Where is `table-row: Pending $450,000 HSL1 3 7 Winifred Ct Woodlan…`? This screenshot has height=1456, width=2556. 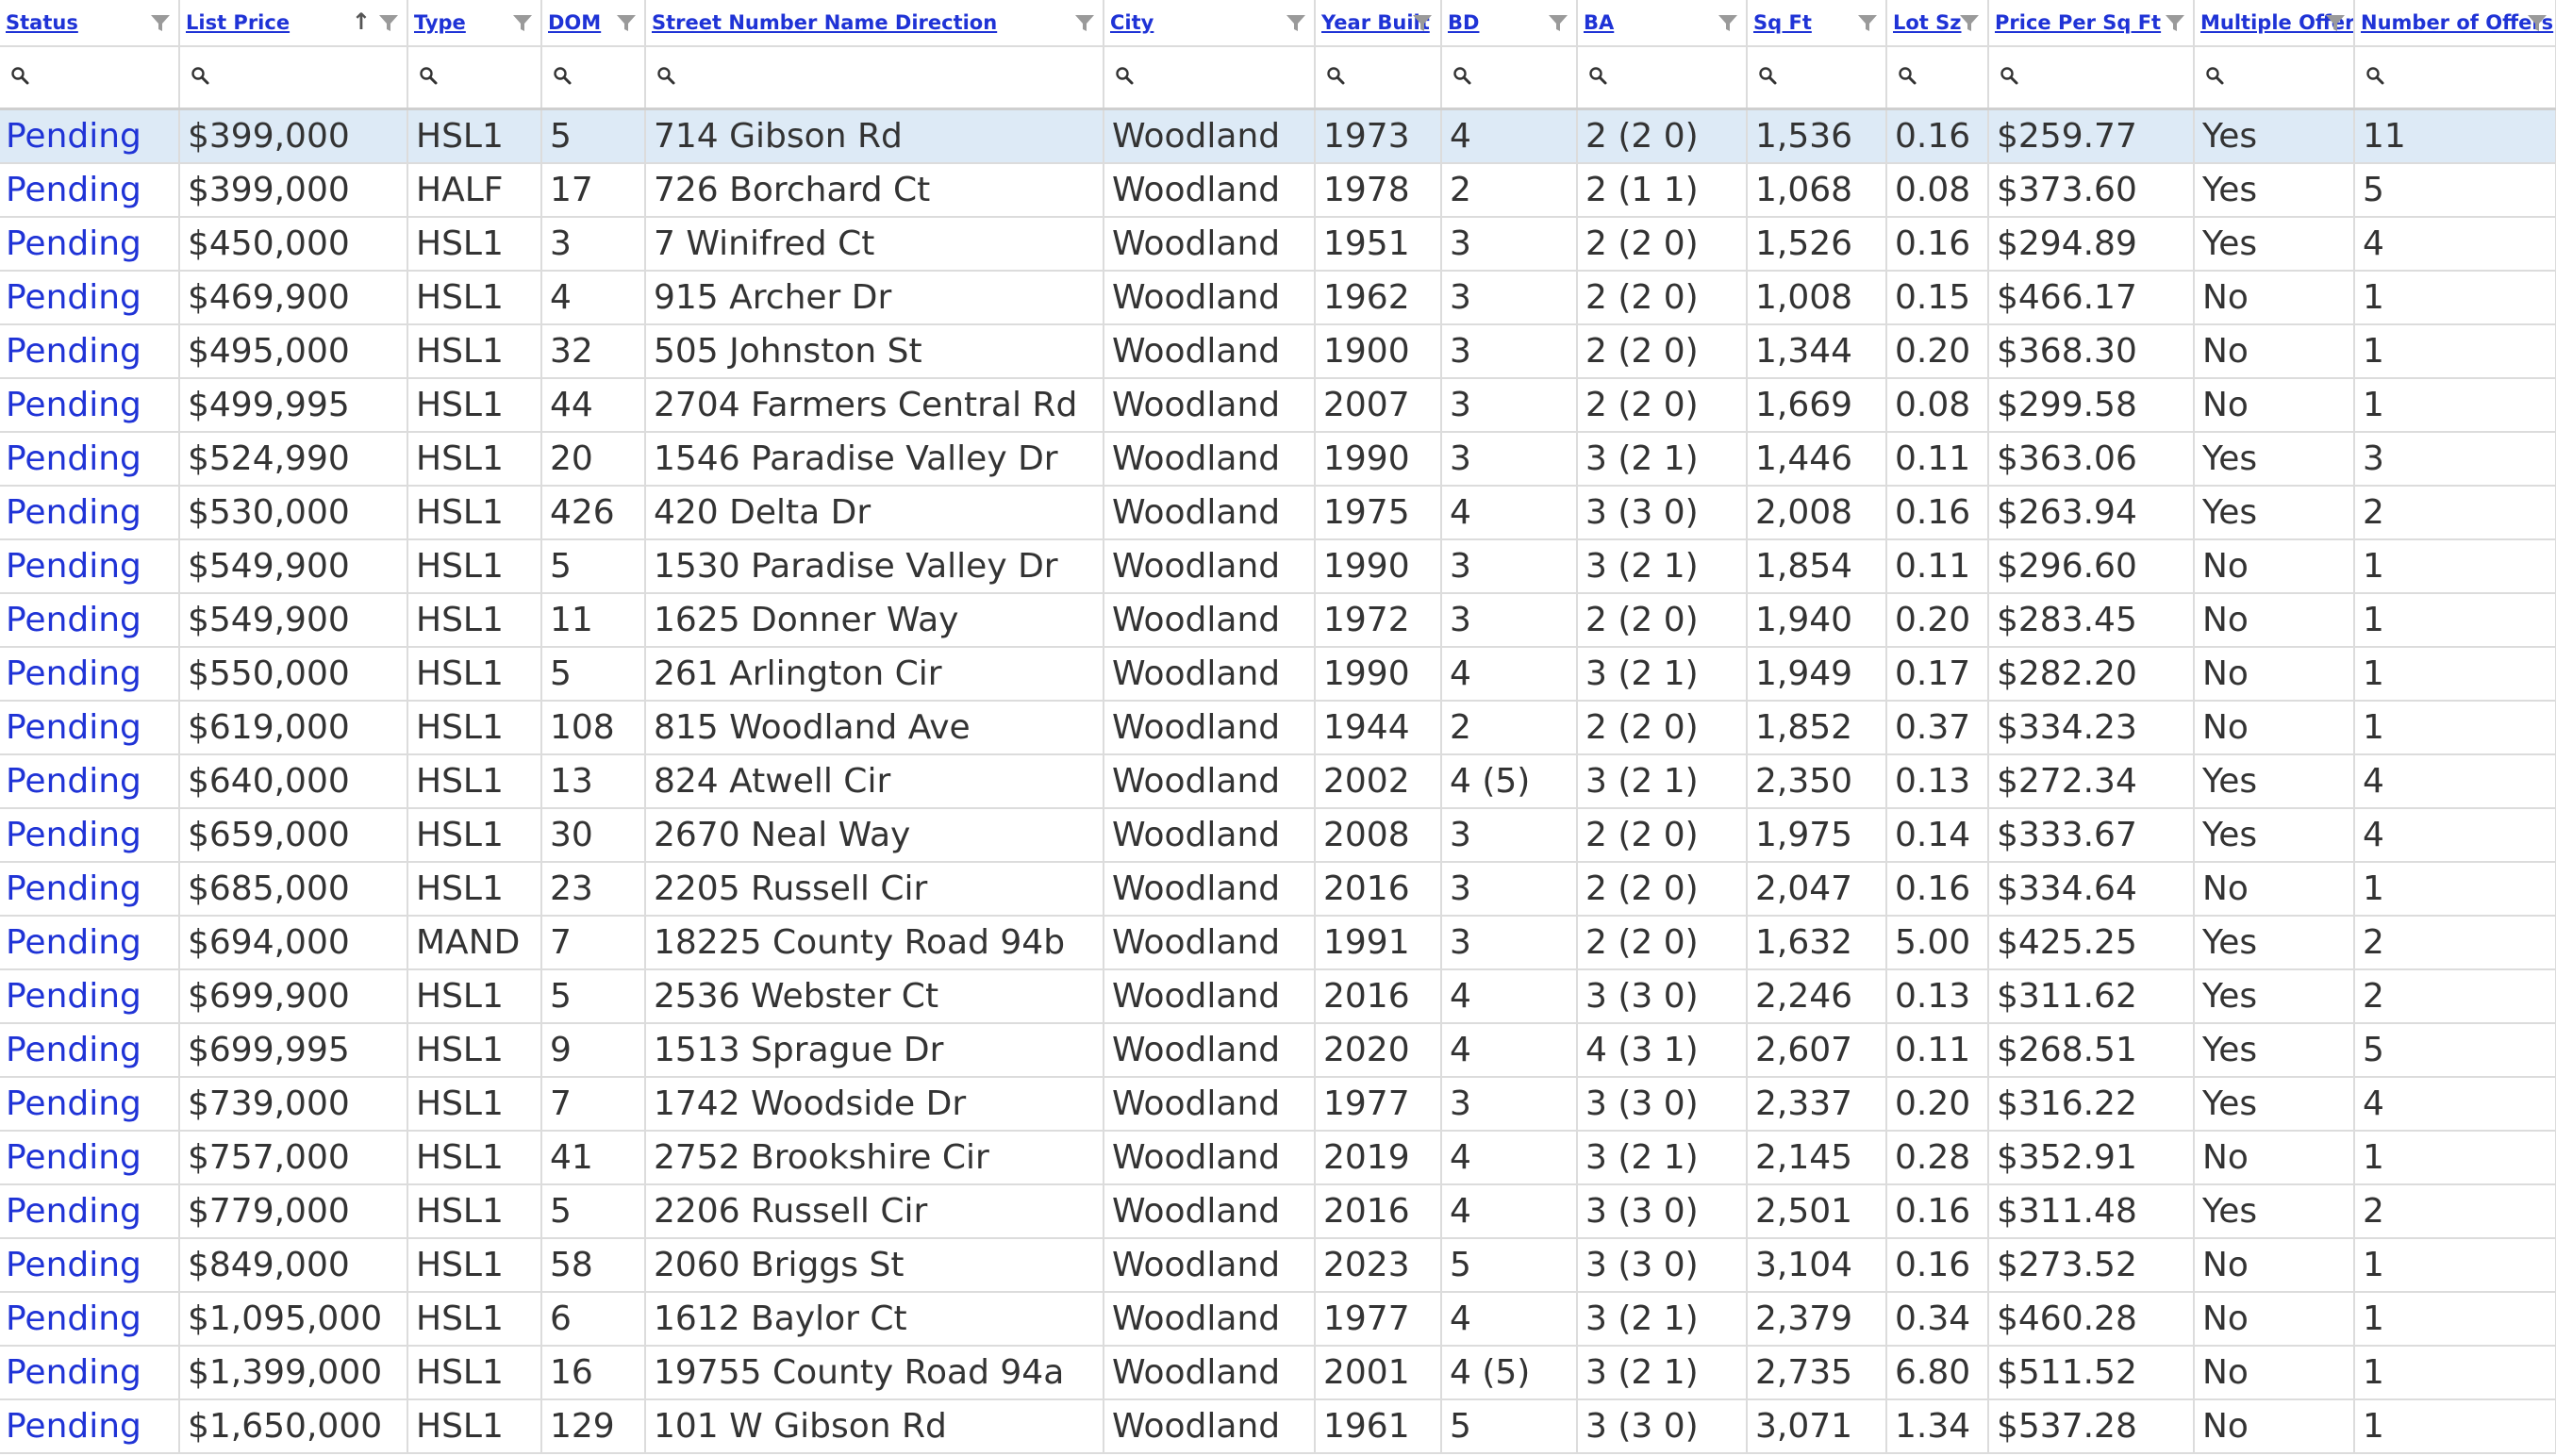
table-row: Pending $450,000 HSL1 3 7 Winifred Ct Woodlan… is located at coordinates (1278, 244).